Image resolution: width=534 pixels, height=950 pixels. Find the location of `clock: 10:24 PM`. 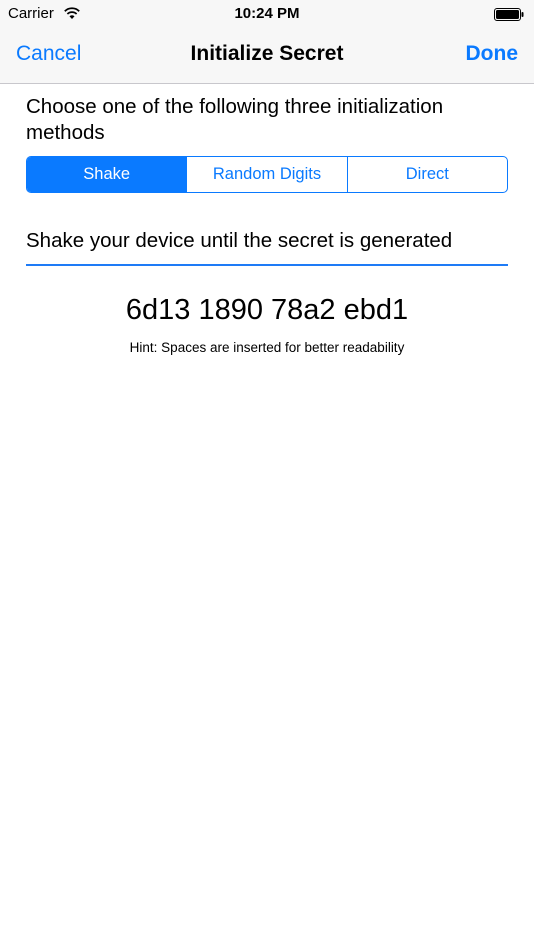

clock: 10:24 PM is located at coordinates (267, 13).